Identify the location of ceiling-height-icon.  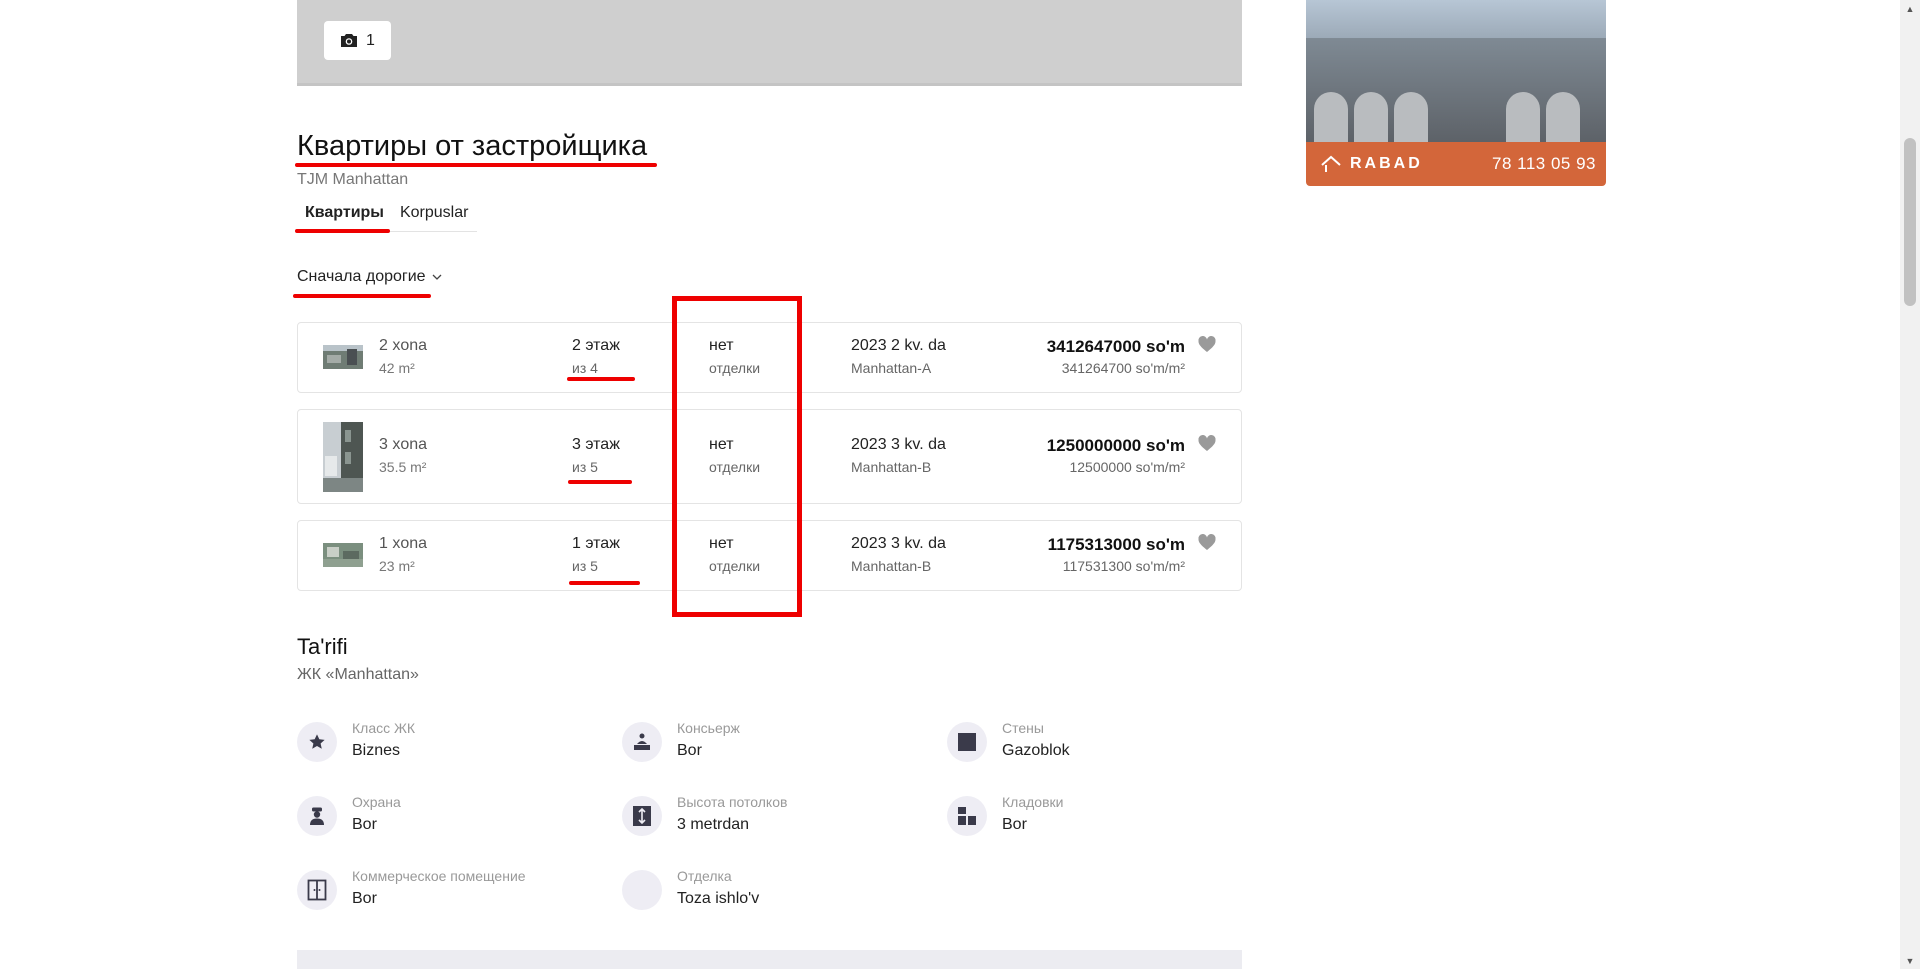
(642, 816).